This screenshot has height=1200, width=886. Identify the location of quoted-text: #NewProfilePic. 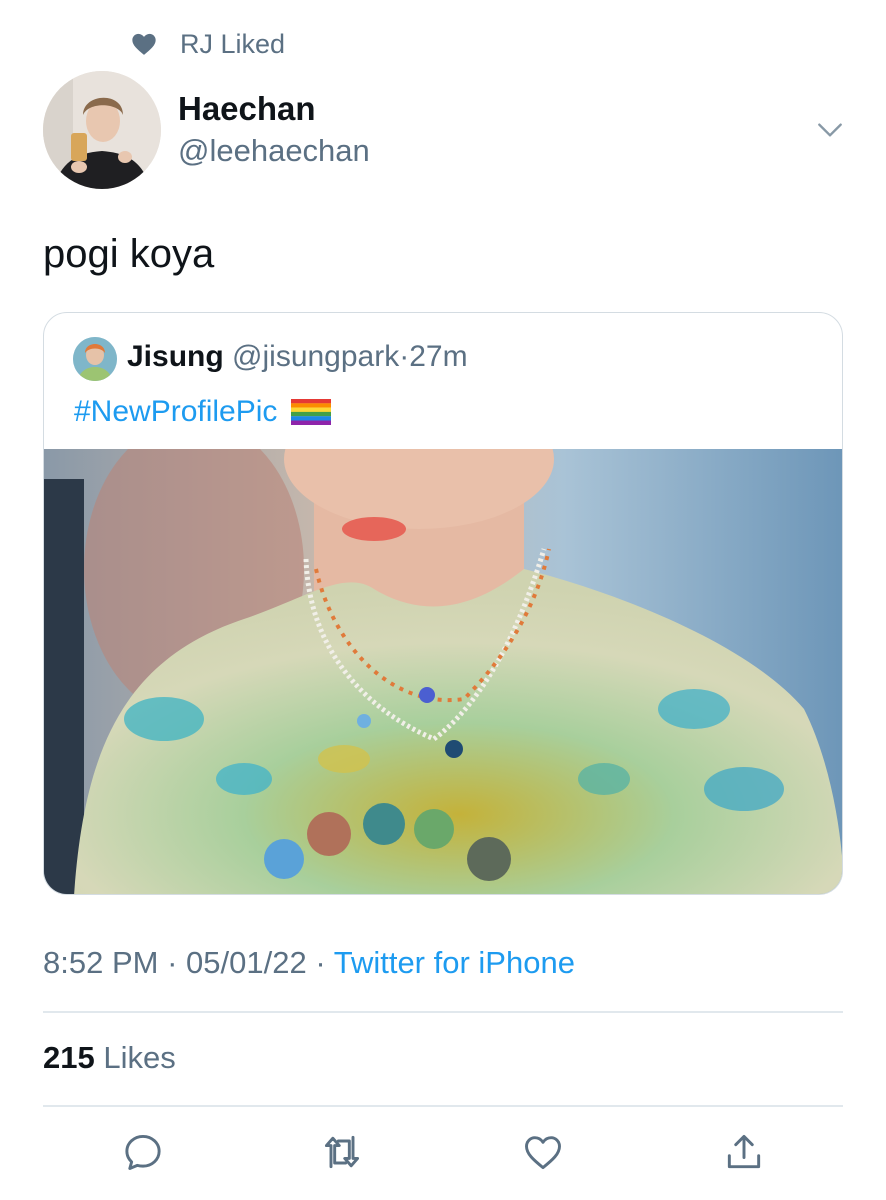
(203, 412).